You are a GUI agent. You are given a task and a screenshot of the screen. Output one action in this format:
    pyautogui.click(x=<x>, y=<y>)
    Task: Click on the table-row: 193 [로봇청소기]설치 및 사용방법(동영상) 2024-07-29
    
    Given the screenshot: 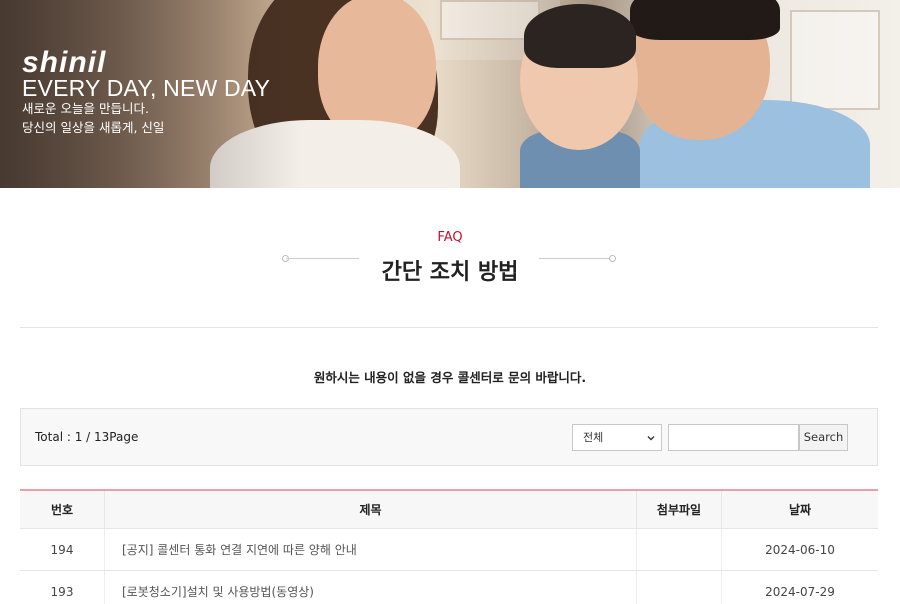 What is the action you would take?
    pyautogui.click(x=449, y=587)
    